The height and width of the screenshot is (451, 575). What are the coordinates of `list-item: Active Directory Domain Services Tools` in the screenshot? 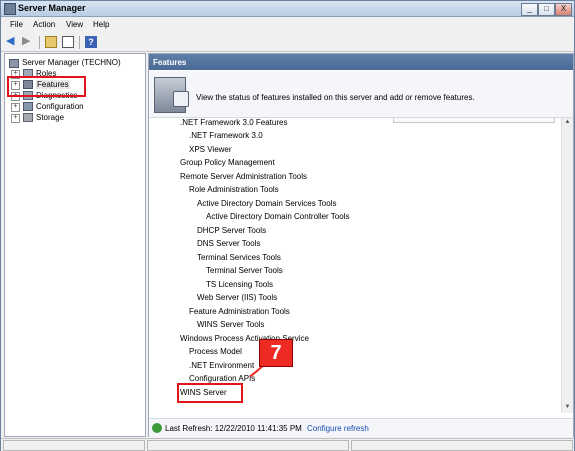 It's located at (267, 203).